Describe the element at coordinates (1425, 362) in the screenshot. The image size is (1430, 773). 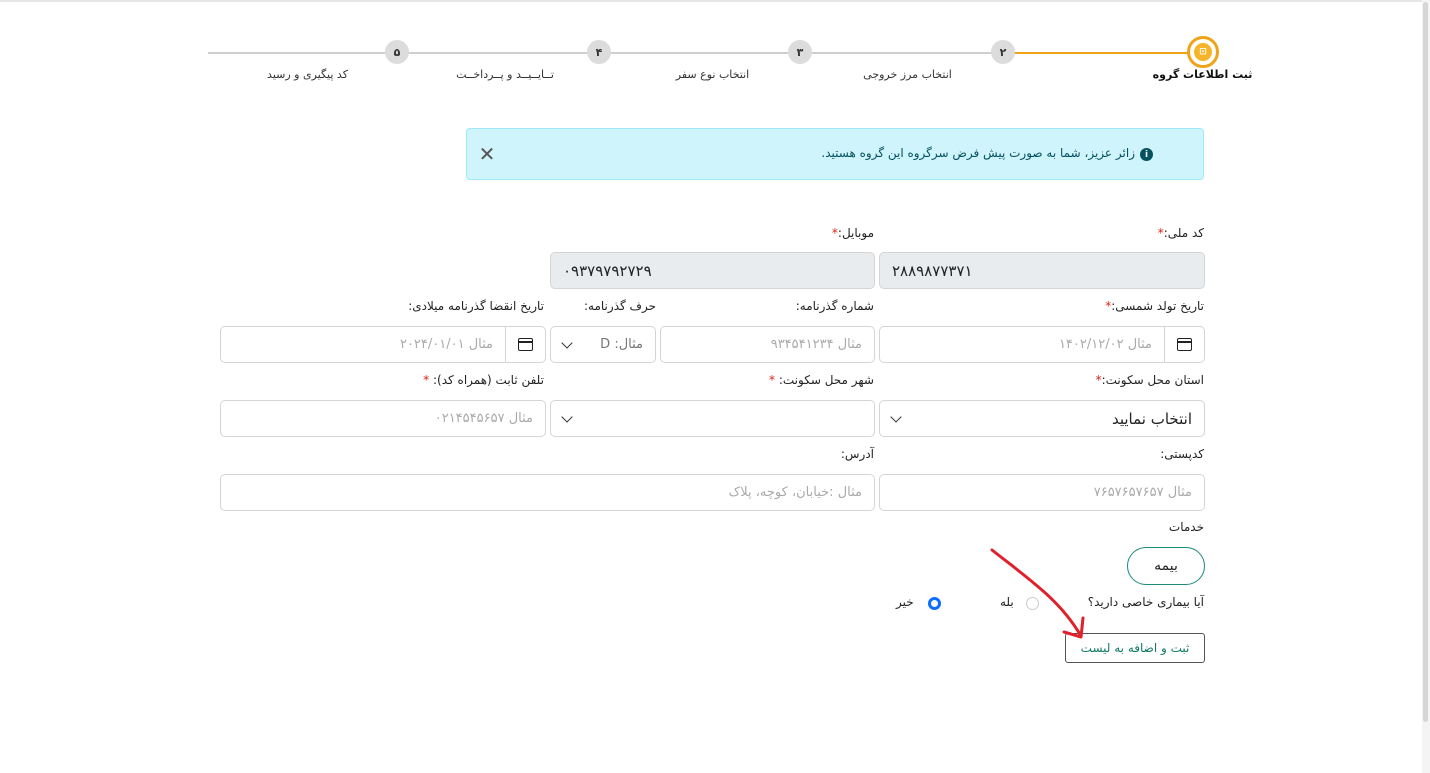
I see `scrollbar-thumb` at that location.